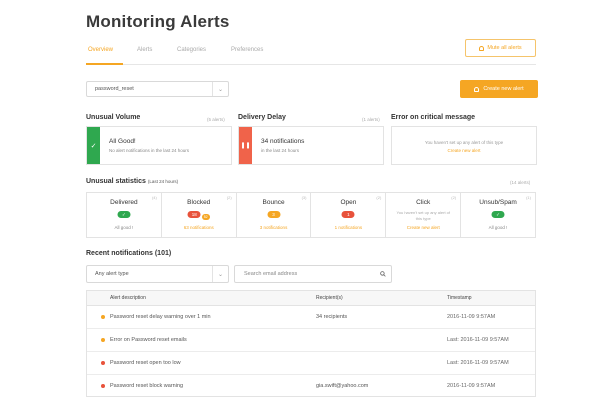  I want to click on stat-name: Open, so click(348, 202).